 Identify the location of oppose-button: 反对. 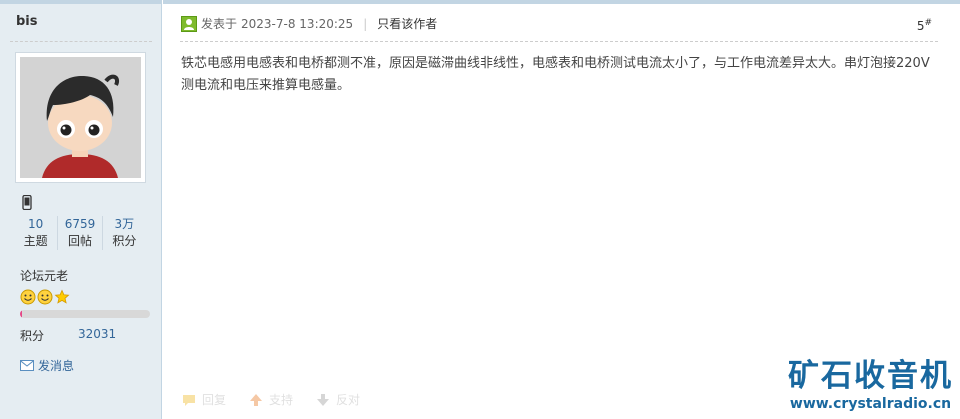
(337, 399).